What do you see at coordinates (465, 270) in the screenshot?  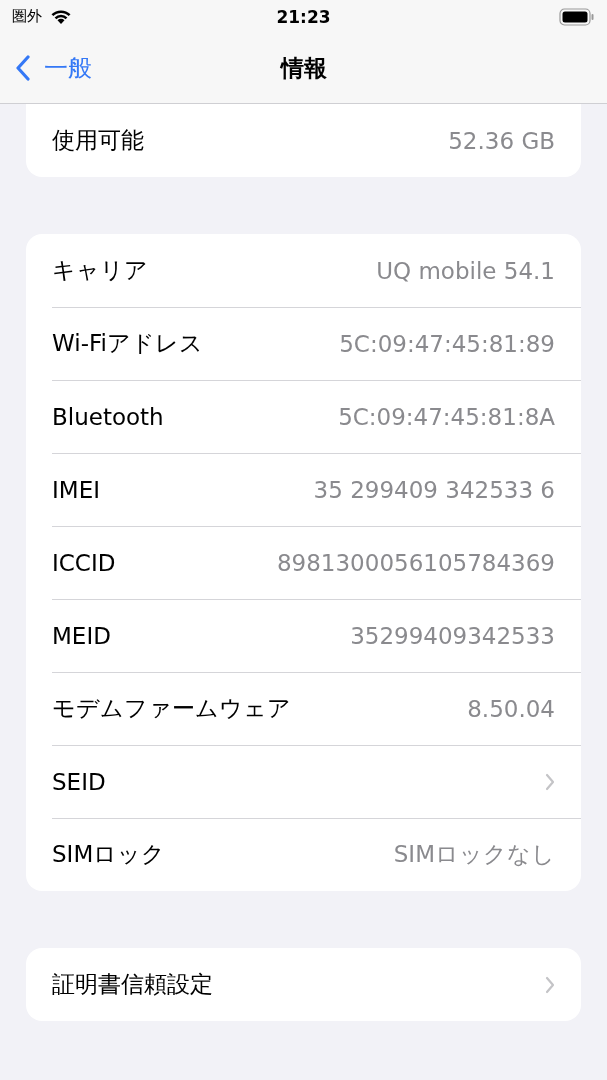 I see `row-value: UQ mobile 54.1` at bounding box center [465, 270].